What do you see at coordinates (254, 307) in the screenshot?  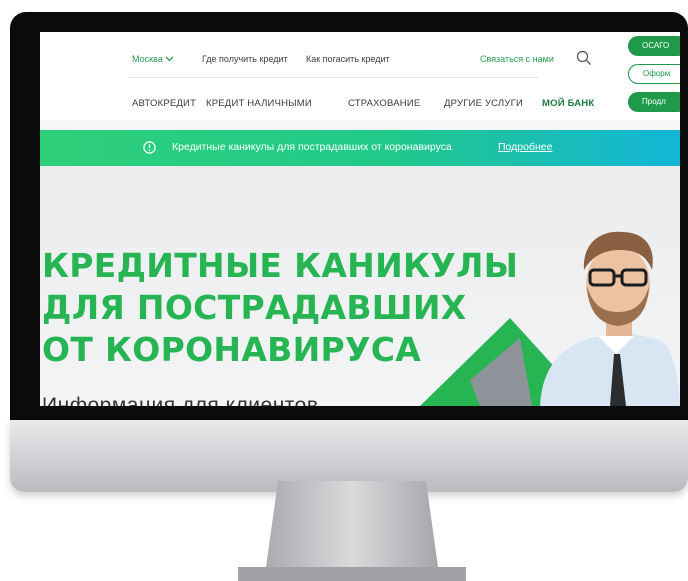 I see `hero-title-line-2: ДЛЯ ПОСТРАДАВШИХ` at bounding box center [254, 307].